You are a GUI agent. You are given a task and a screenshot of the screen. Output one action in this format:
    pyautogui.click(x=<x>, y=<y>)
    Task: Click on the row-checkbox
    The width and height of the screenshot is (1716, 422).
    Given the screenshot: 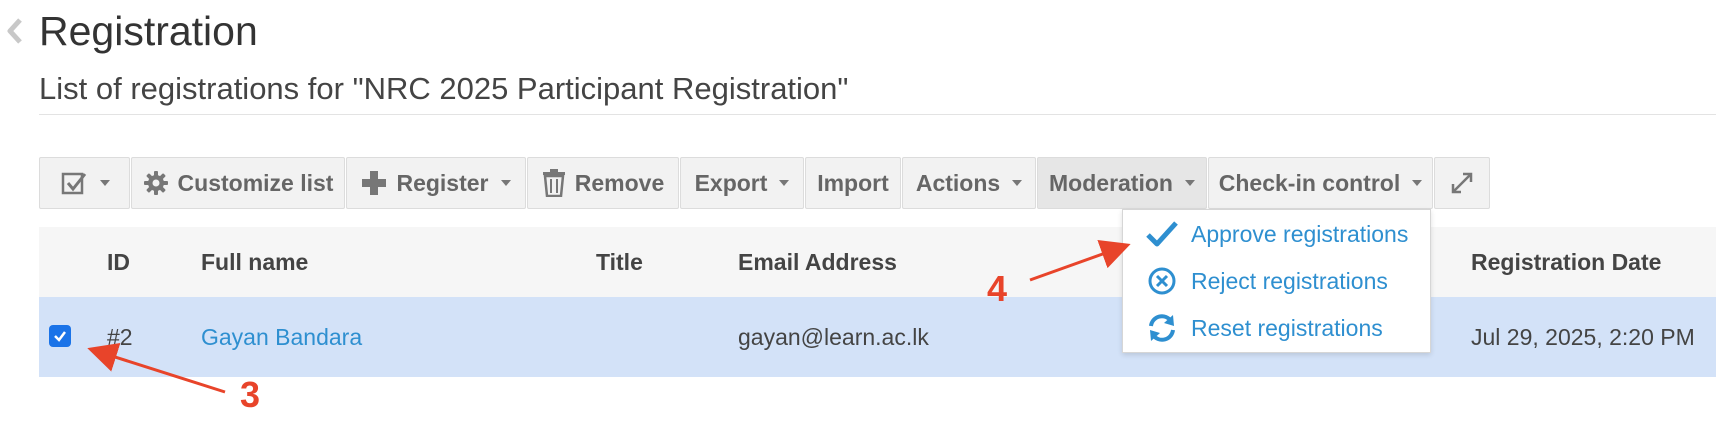 What is the action you would take?
    pyautogui.click(x=60, y=336)
    